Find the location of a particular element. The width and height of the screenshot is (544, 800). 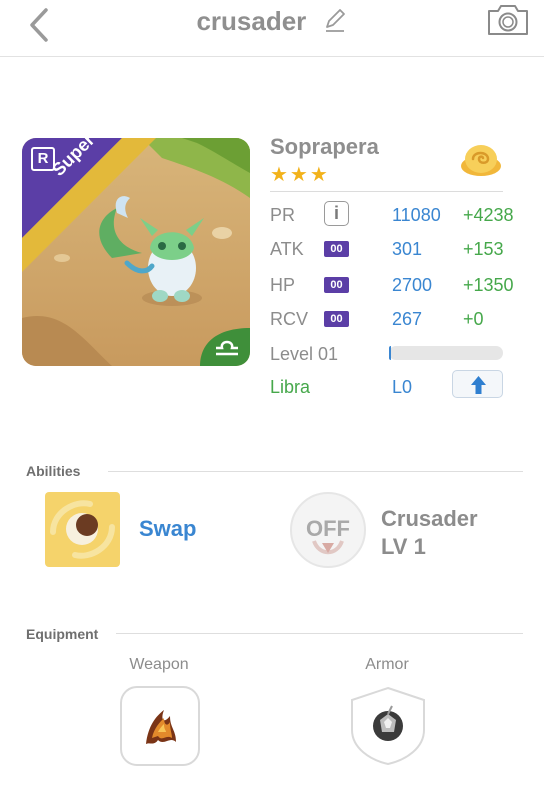

cloud-coin-icon is located at coordinates (481, 160).